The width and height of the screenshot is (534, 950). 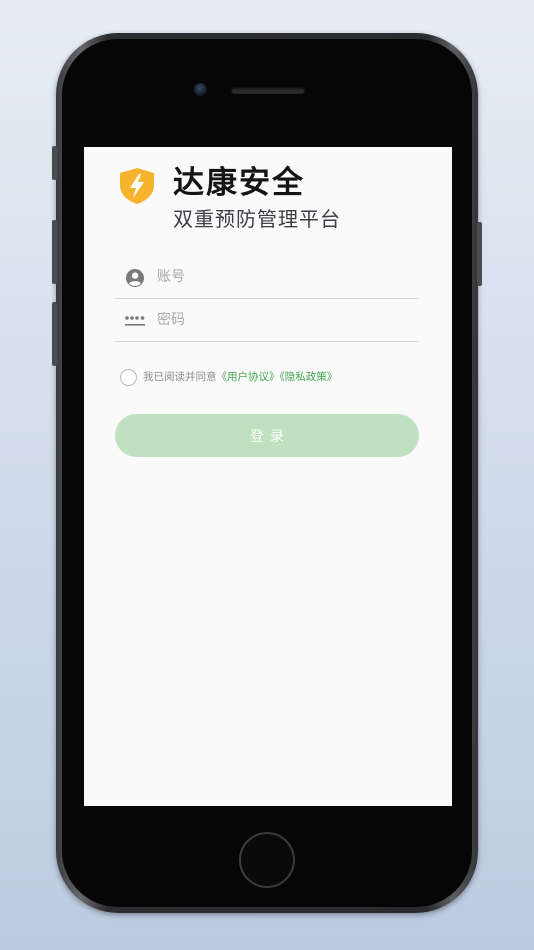 I want to click on account-field, so click(x=267, y=277).